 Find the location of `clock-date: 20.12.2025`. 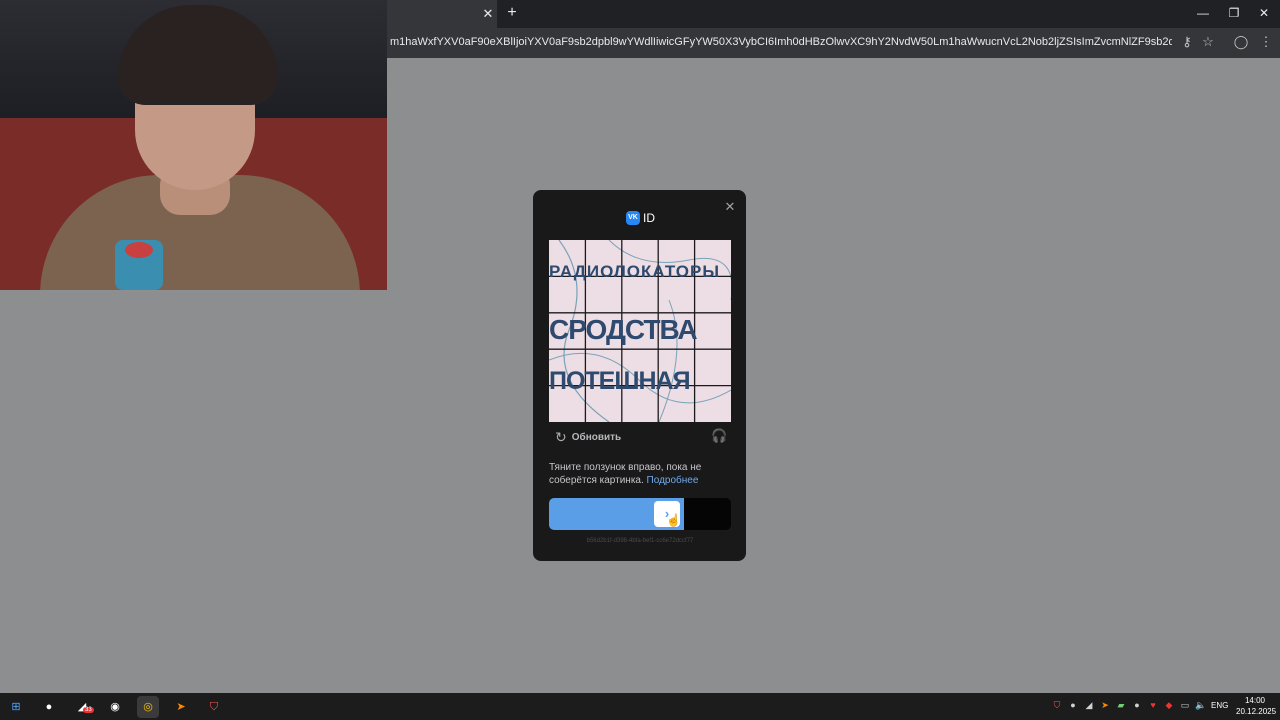

clock-date: 20.12.2025 is located at coordinates (1256, 711).